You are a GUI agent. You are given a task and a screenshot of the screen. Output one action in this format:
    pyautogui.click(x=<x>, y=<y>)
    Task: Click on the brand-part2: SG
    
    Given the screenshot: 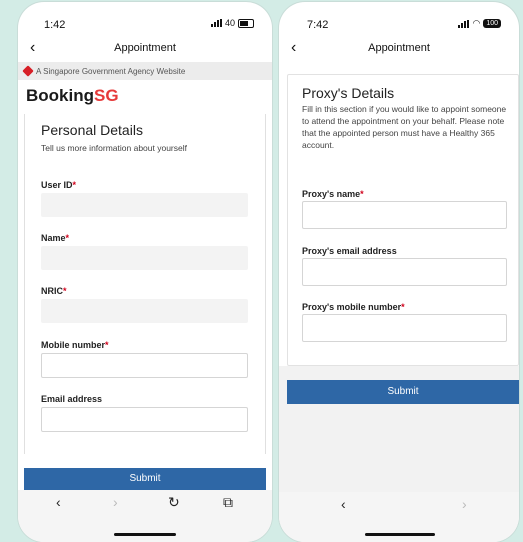 What is the action you would take?
    pyautogui.click(x=106, y=95)
    